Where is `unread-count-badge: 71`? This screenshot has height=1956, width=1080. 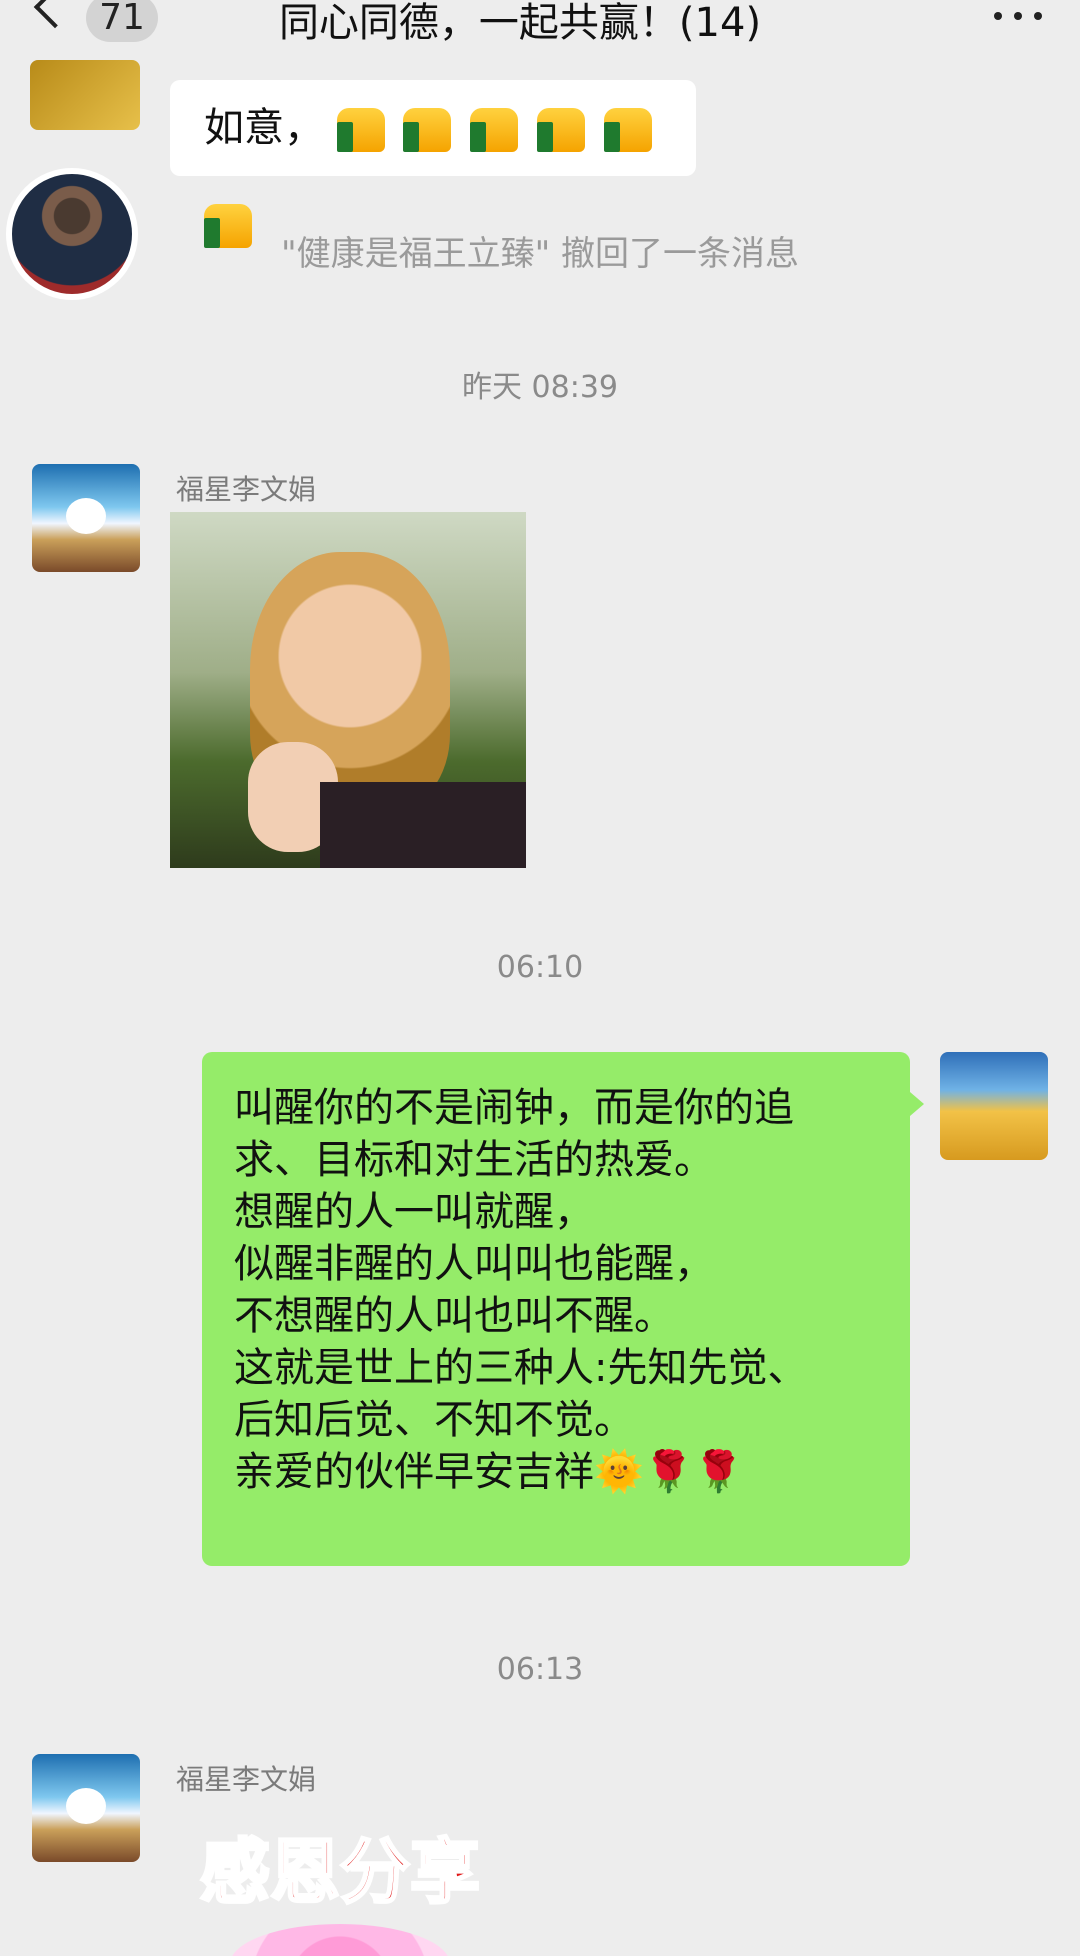 unread-count-badge: 71 is located at coordinates (122, 21).